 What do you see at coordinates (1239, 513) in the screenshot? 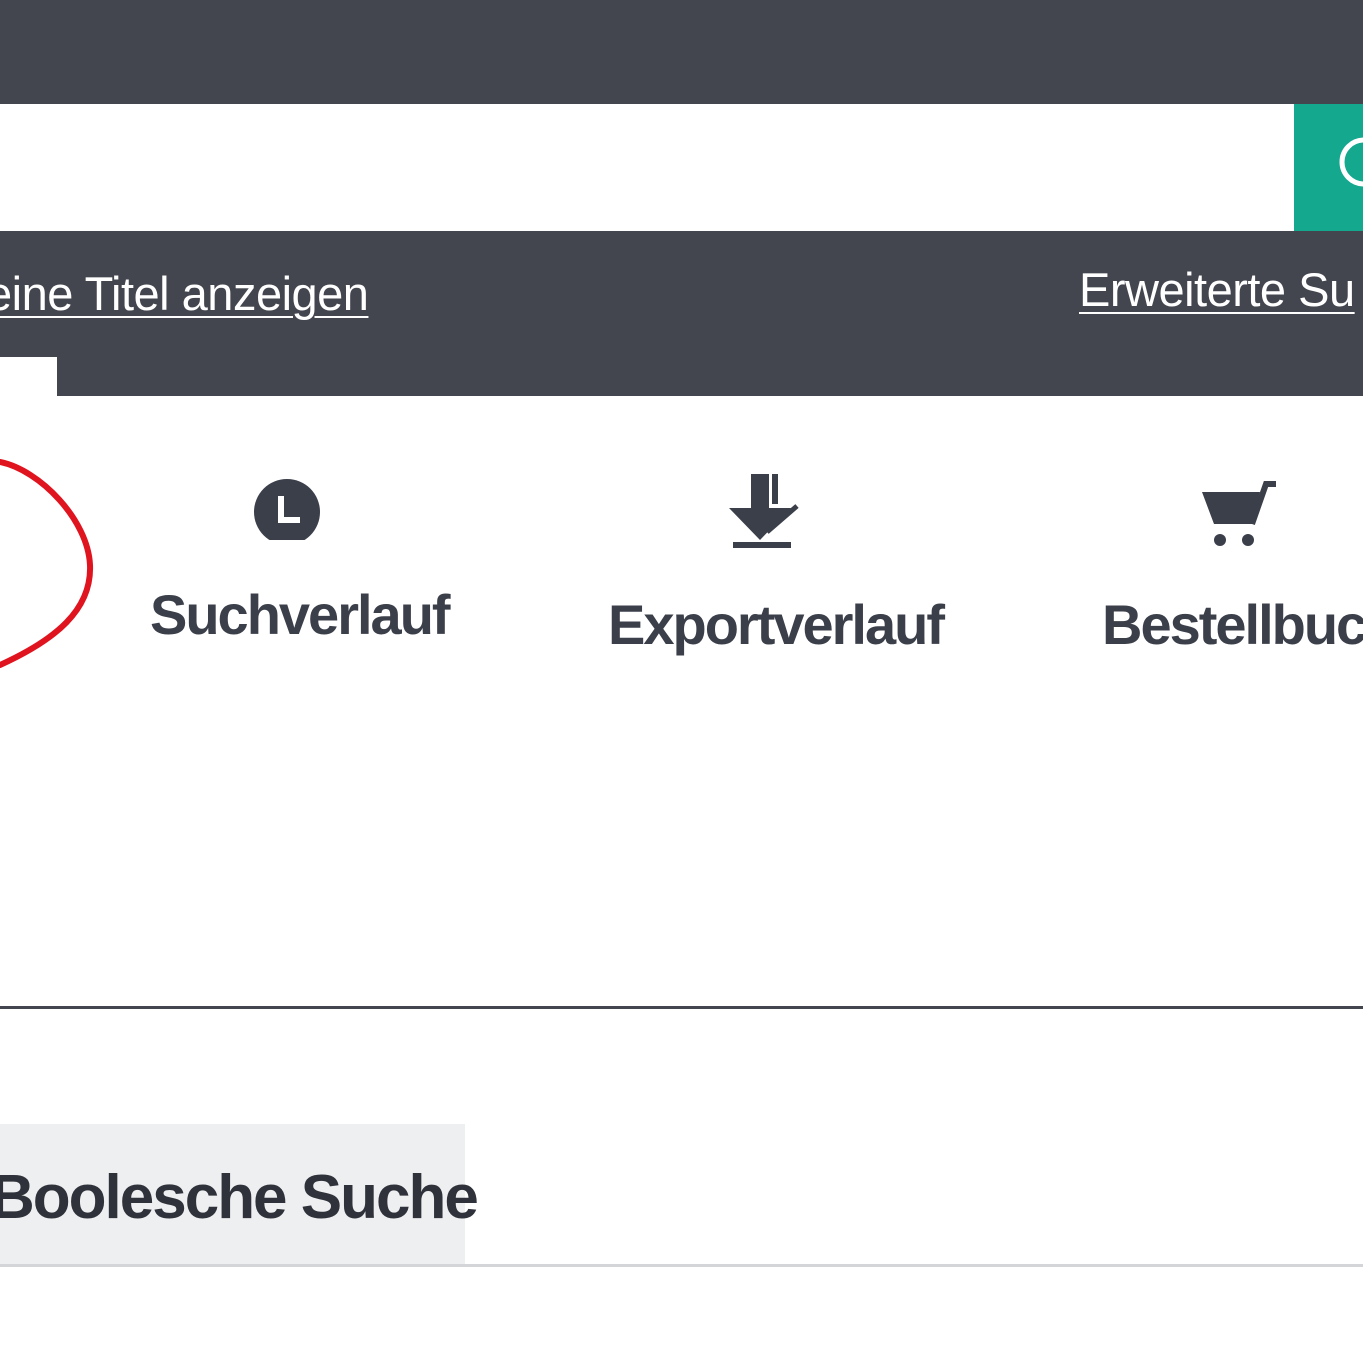
I see `cart-icon` at bounding box center [1239, 513].